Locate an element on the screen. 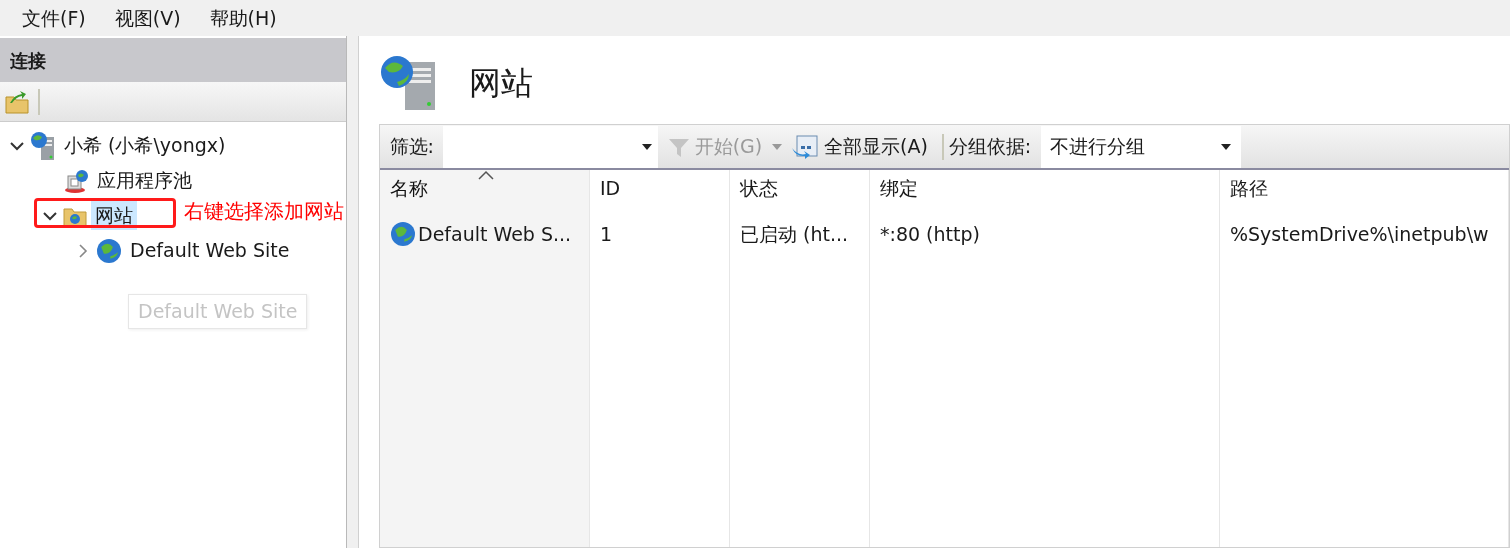 The image size is (1510, 548). tree-item: 应用程序池 is located at coordinates (144, 180).